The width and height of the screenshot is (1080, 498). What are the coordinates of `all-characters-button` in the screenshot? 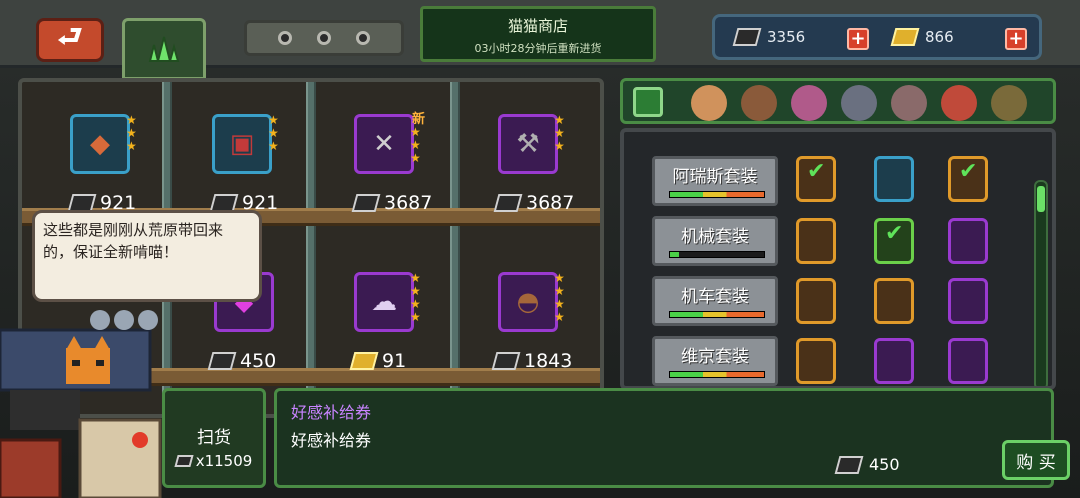 It's located at (648, 102).